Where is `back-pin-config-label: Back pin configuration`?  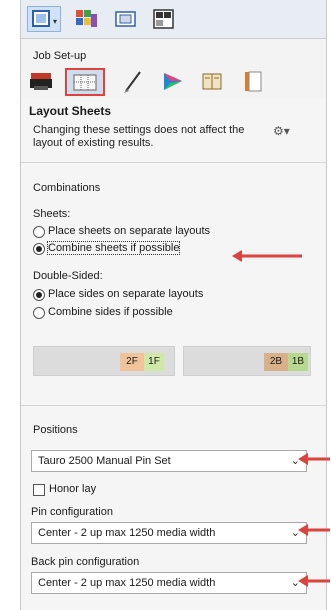 back-pin-config-label: Back pin configuration is located at coordinates (85, 562).